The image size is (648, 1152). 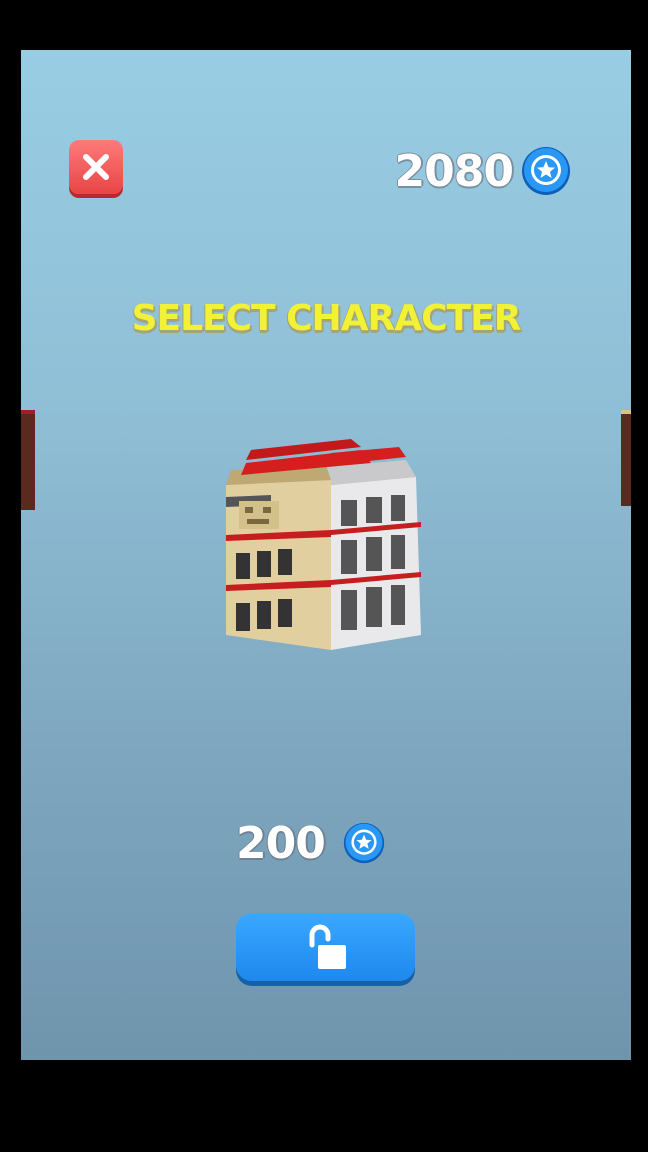 What do you see at coordinates (326, 318) in the screenshot?
I see `page-title: SELECT CHARACTER` at bounding box center [326, 318].